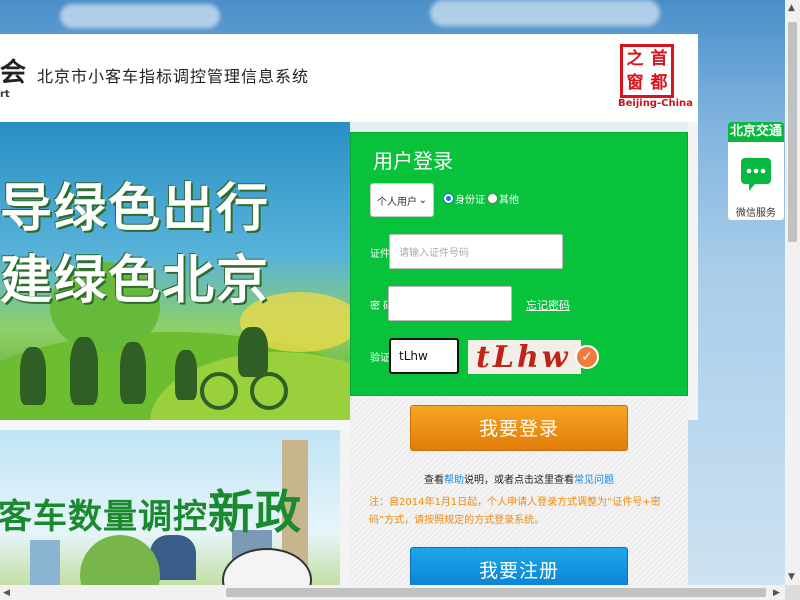  I want to click on captcha-input: tLhw, so click(424, 356).